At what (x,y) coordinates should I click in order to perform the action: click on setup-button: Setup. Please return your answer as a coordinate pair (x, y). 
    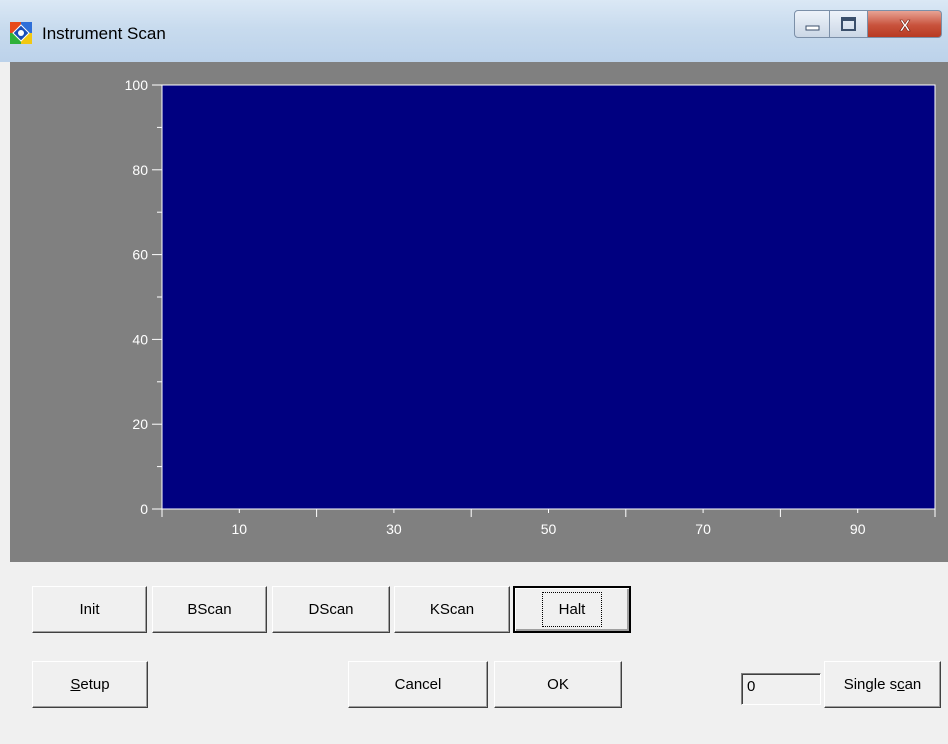
    Looking at the image, I should click on (90, 684).